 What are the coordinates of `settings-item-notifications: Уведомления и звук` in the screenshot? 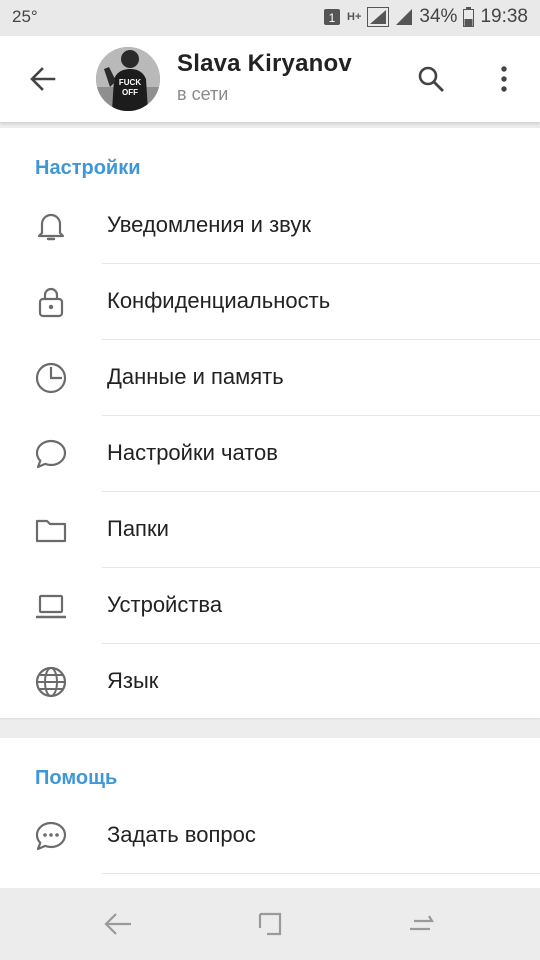 It's located at (270, 226).